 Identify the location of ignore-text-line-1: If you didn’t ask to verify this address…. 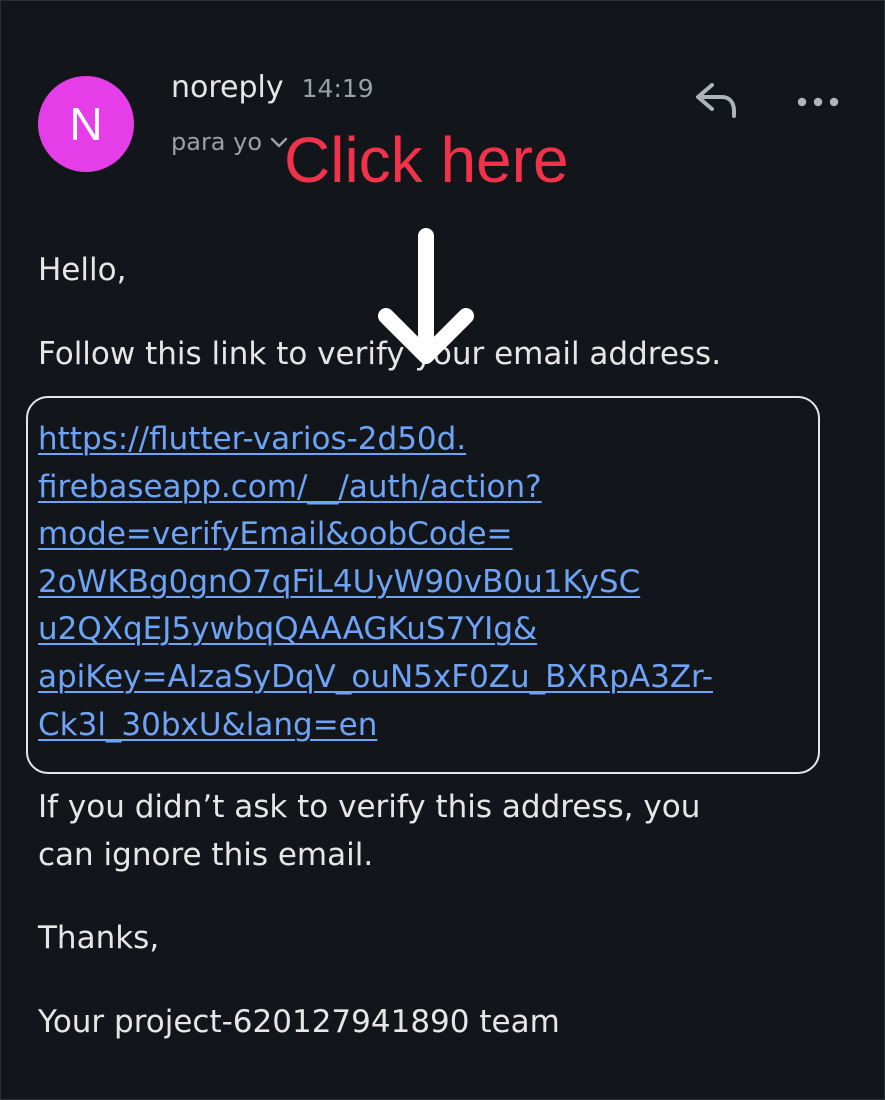
(369, 807).